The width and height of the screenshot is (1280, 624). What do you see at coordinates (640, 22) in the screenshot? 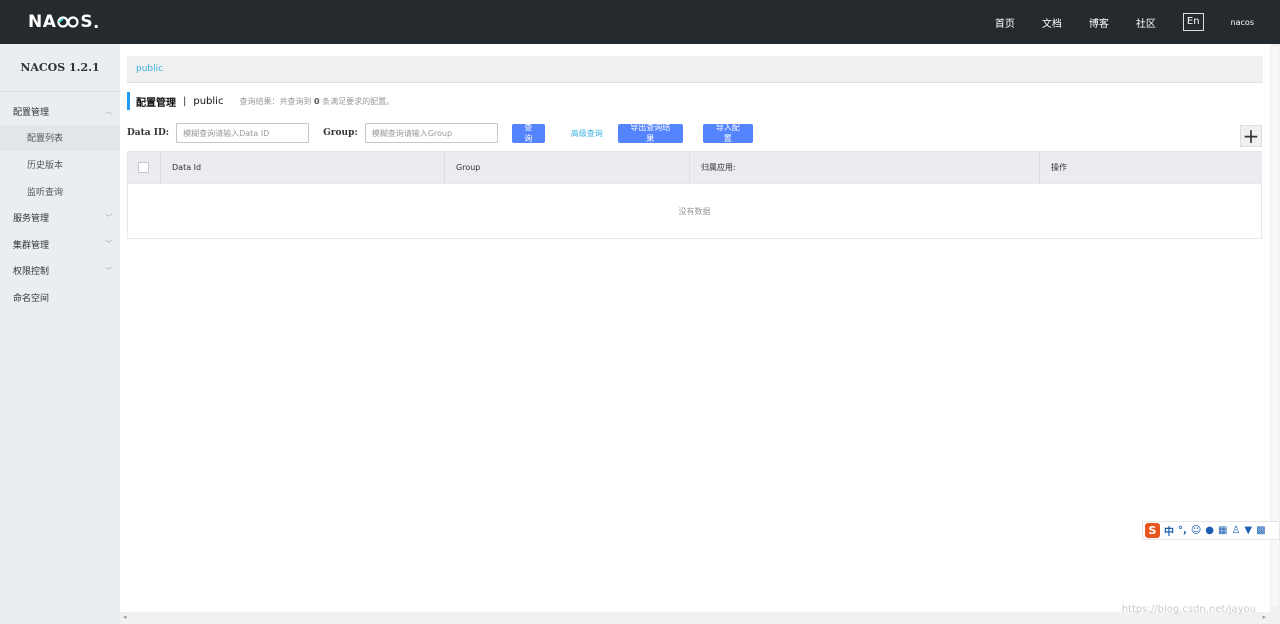
I see `top-navbar: NA S . 首页 文档 博客 社区 En nacos` at bounding box center [640, 22].